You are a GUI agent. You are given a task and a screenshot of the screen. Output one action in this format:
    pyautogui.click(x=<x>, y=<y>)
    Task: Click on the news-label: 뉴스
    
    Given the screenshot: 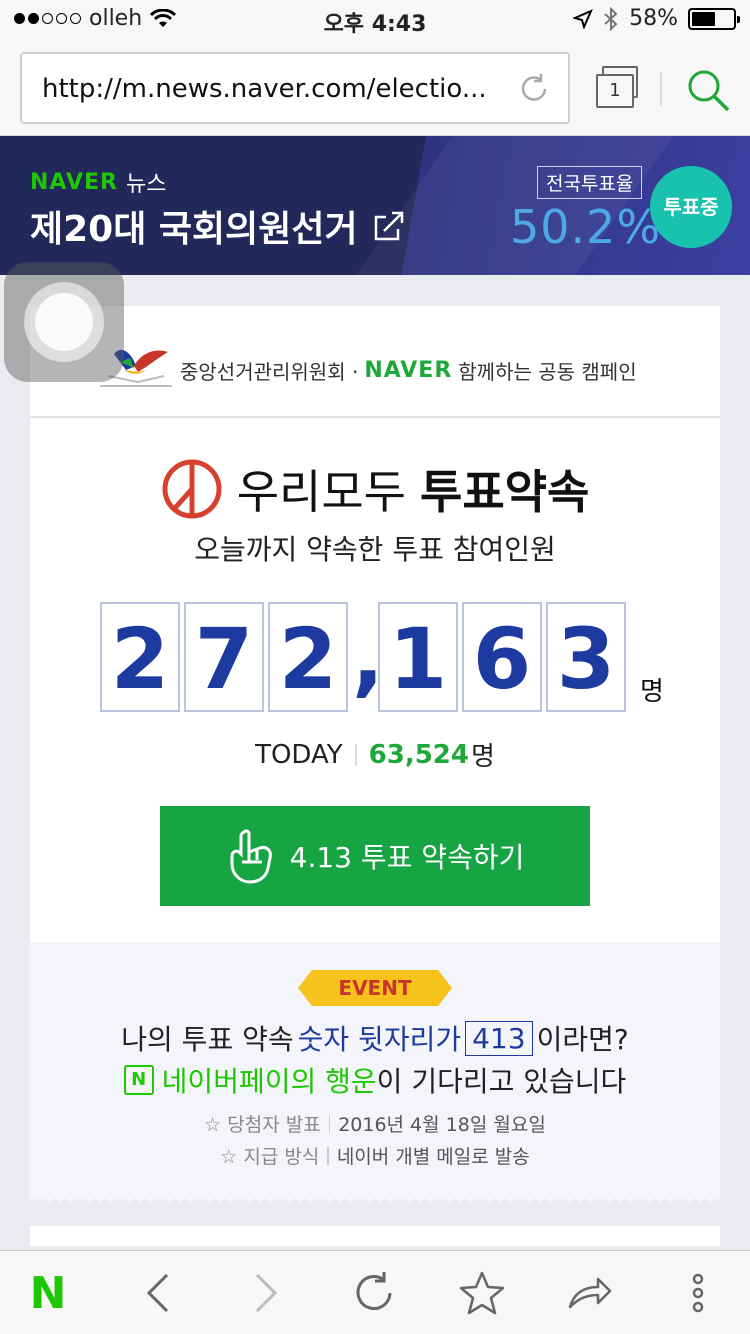 What is the action you would take?
    pyautogui.click(x=146, y=184)
    